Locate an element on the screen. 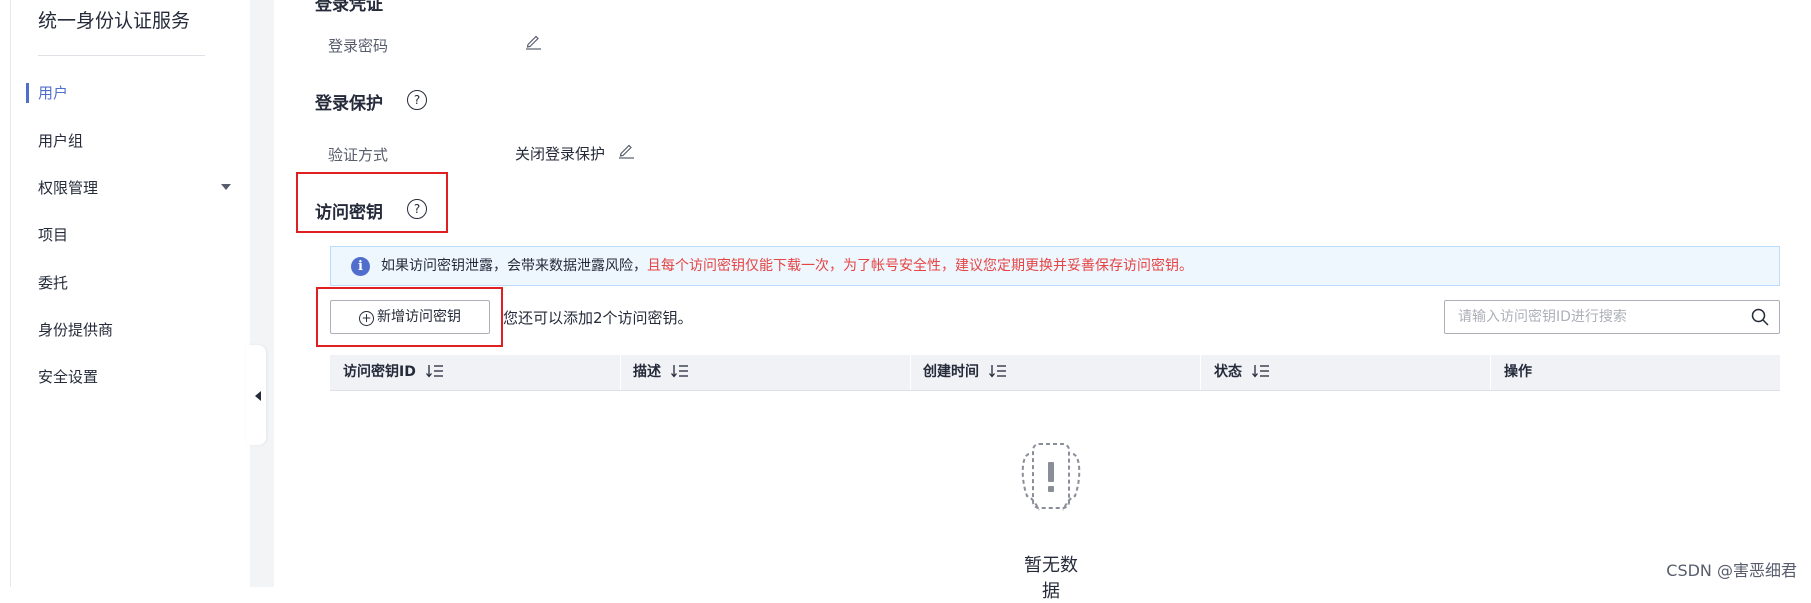  sidebar-divider is located at coordinates (121, 55).